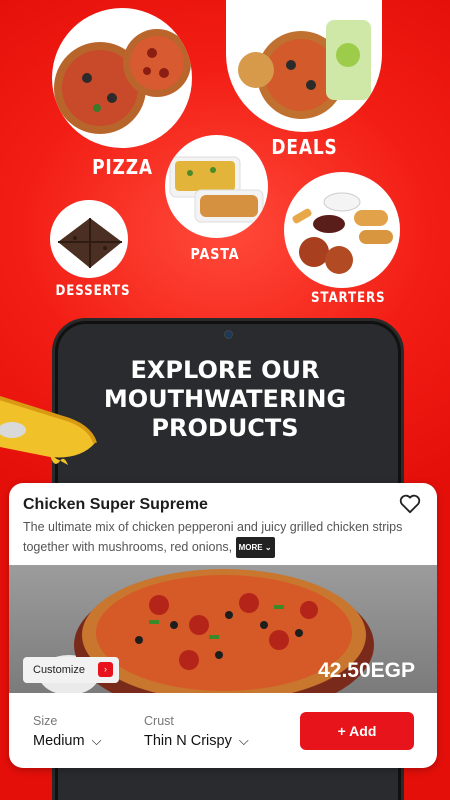  I want to click on category-deals, so click(304, 66).